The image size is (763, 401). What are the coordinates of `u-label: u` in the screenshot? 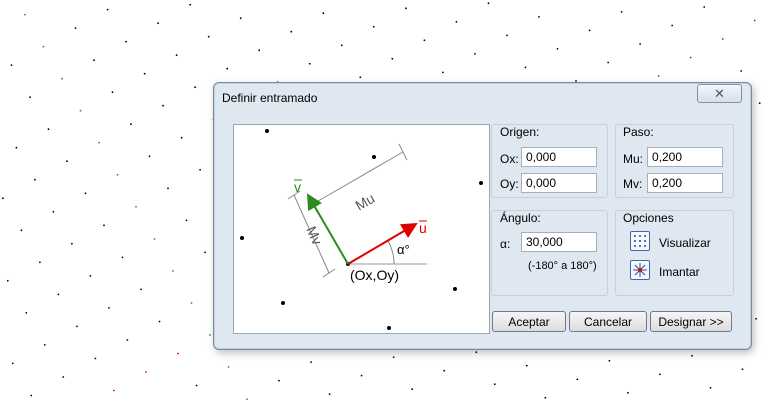 It's located at (423, 228).